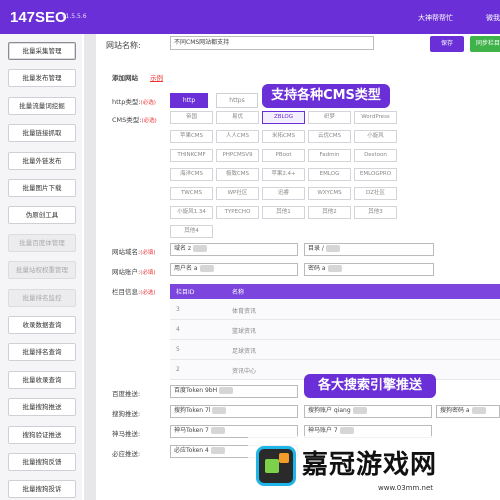  I want to click on top-header: 147SEO v1.5.5.6 大神帮帮忙 微我, so click(250, 17).